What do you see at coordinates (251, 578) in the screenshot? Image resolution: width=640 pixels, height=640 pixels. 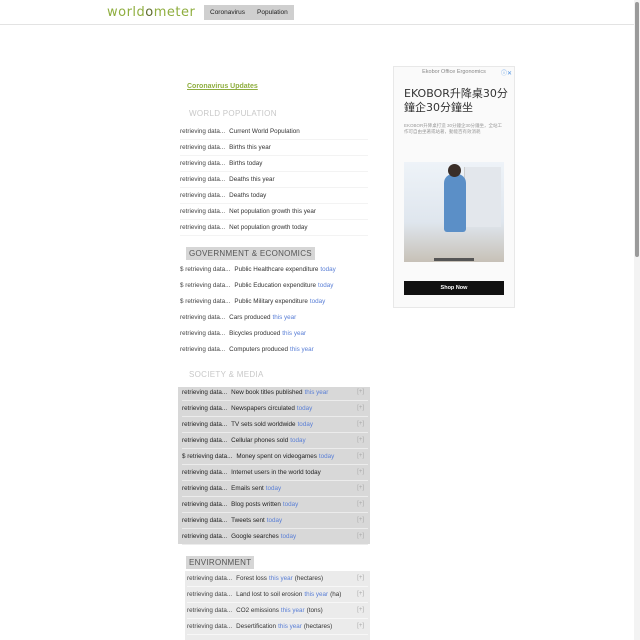 I see `counter-label: Forest loss` at bounding box center [251, 578].